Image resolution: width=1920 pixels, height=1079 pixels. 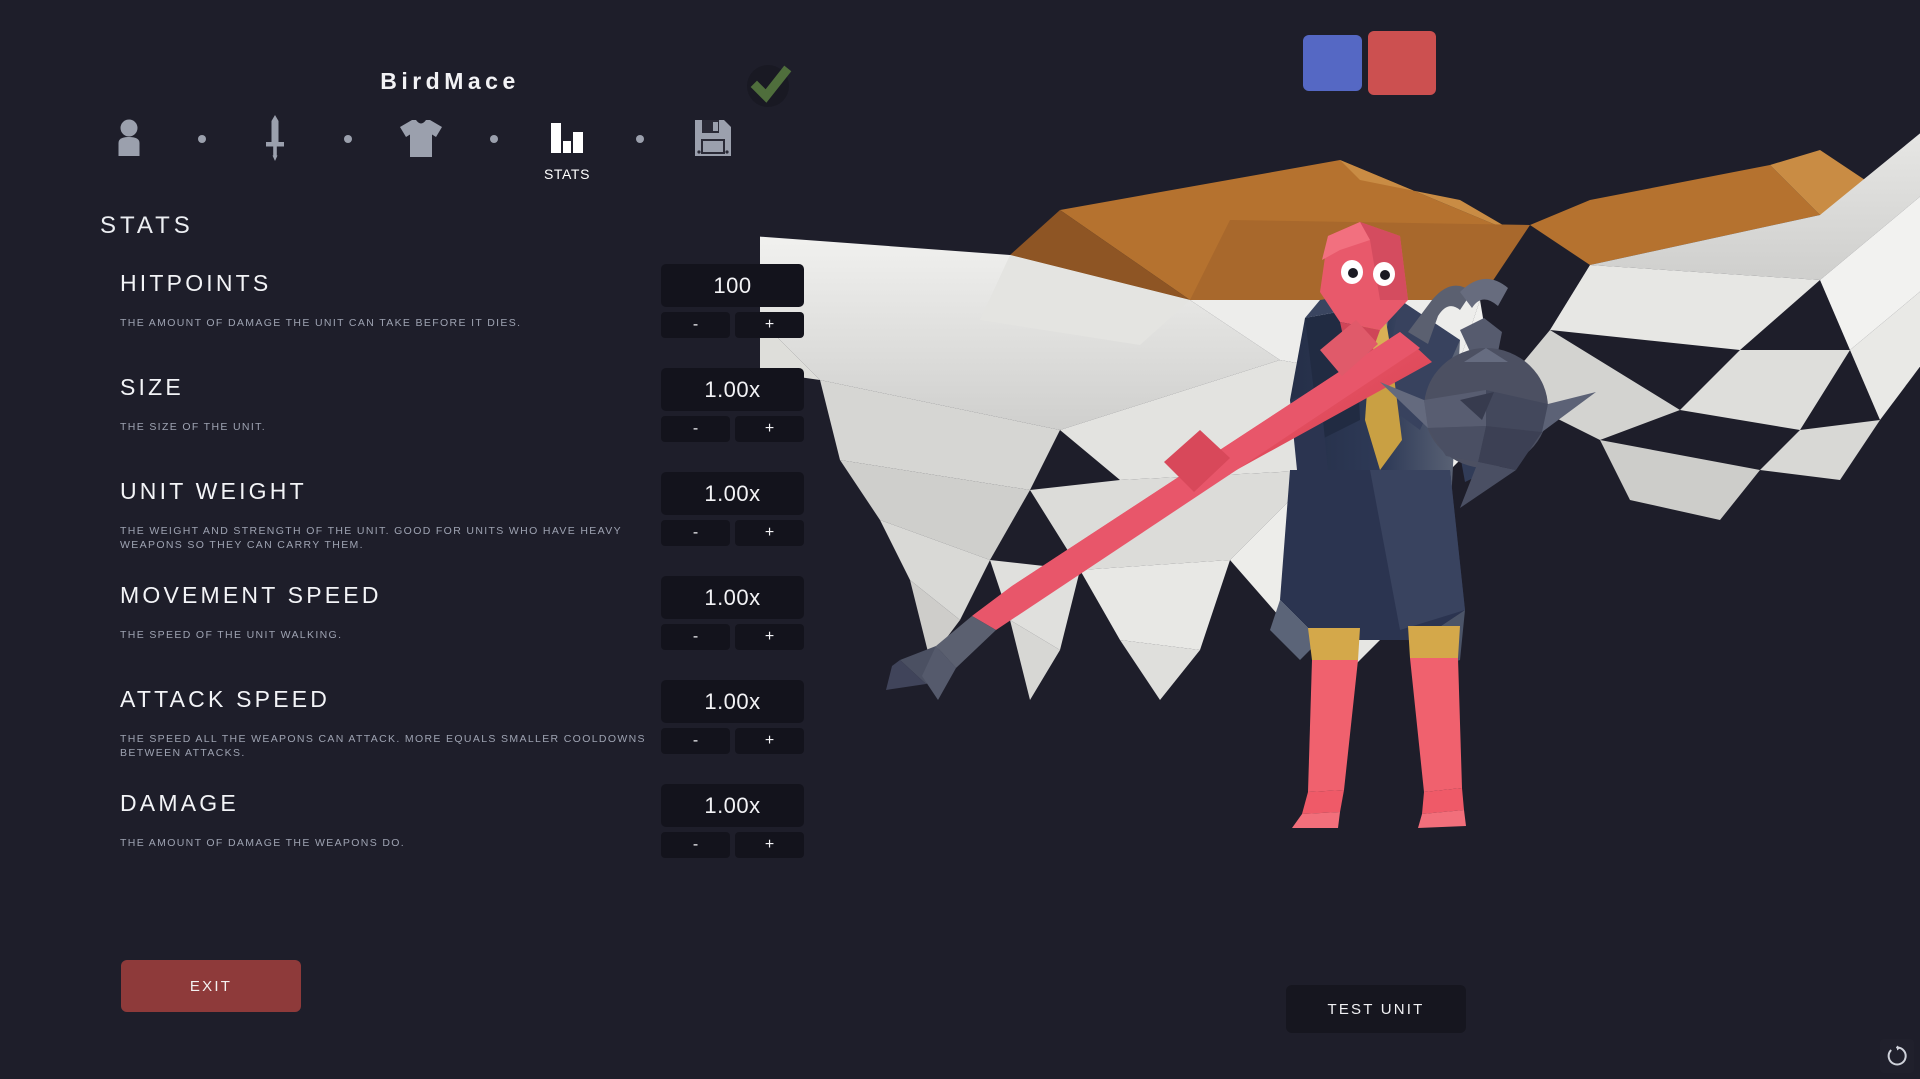 I want to click on person-icon, so click(x=129, y=138).